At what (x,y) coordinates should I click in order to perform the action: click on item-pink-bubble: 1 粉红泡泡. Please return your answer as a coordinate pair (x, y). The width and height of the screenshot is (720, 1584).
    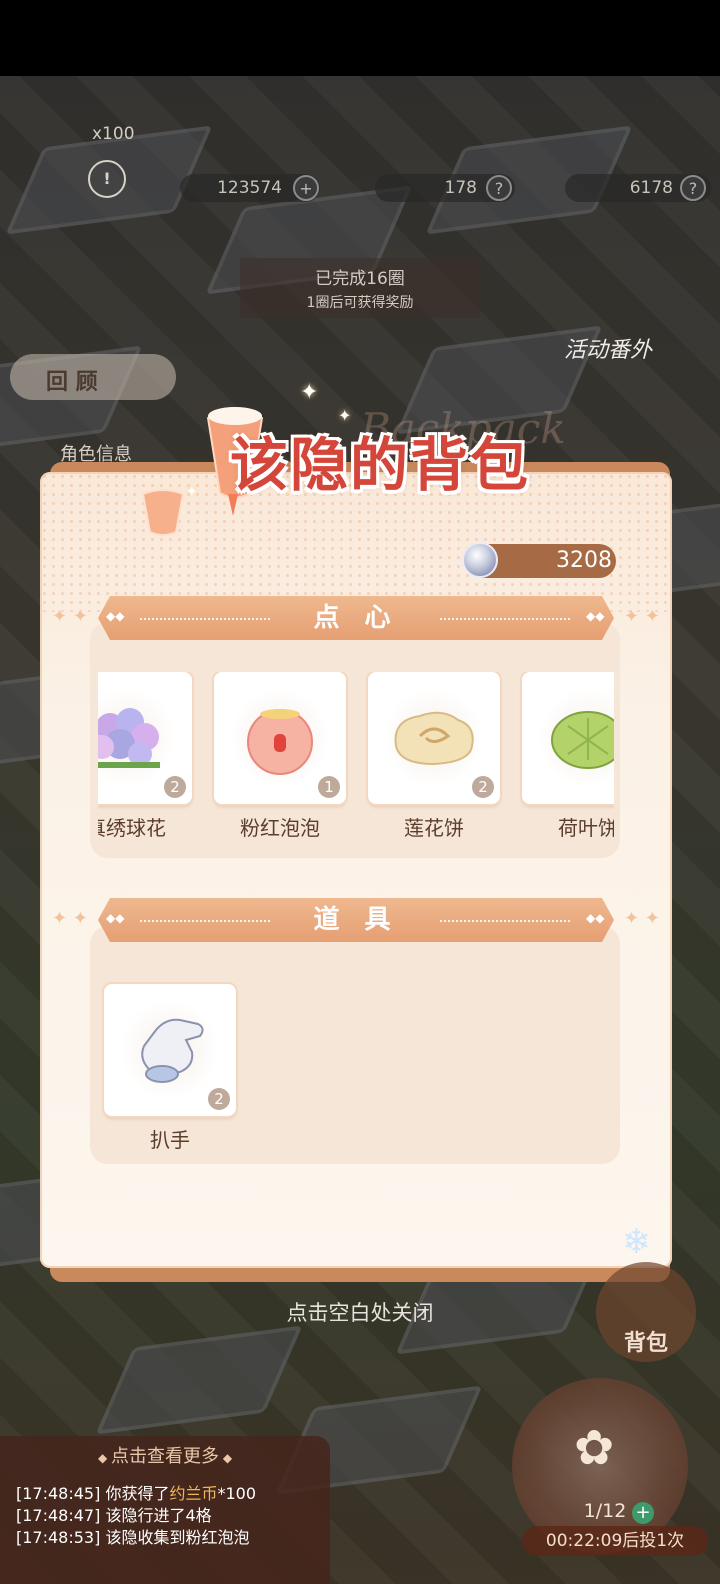
    Looking at the image, I should click on (280, 756).